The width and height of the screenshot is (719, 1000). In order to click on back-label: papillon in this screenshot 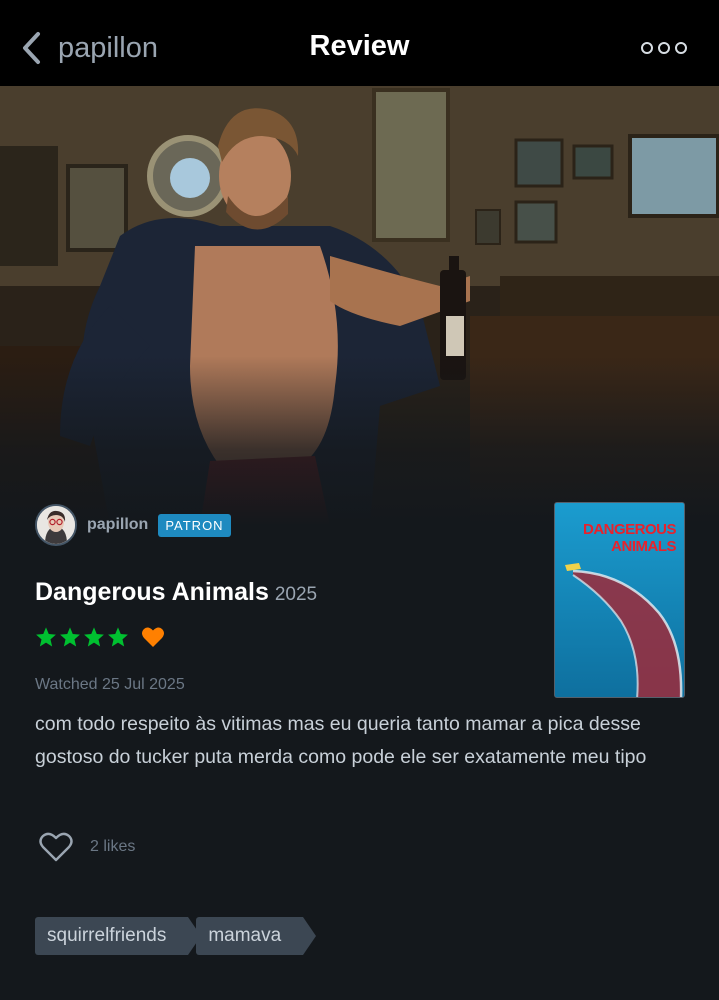, I will do `click(108, 47)`.